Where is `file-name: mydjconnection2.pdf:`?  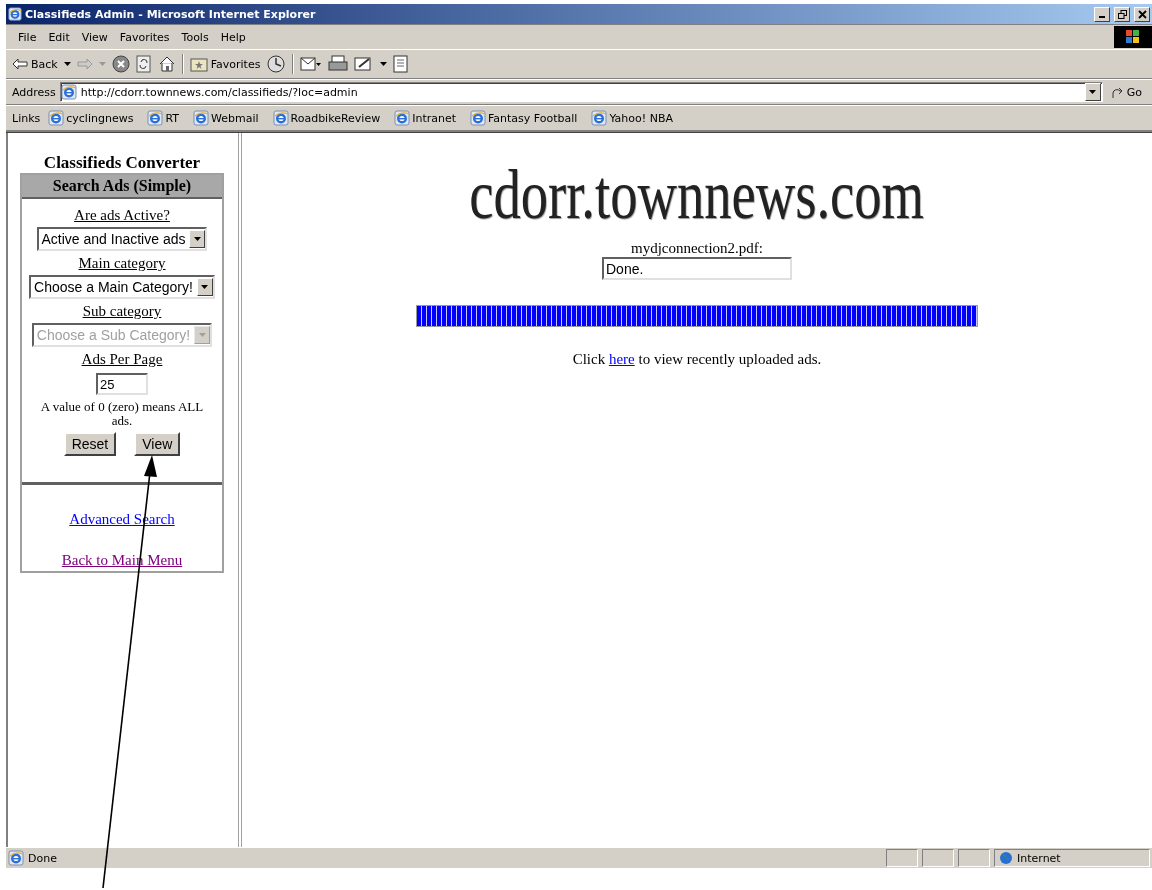 file-name: mydjconnection2.pdf: is located at coordinates (697, 248).